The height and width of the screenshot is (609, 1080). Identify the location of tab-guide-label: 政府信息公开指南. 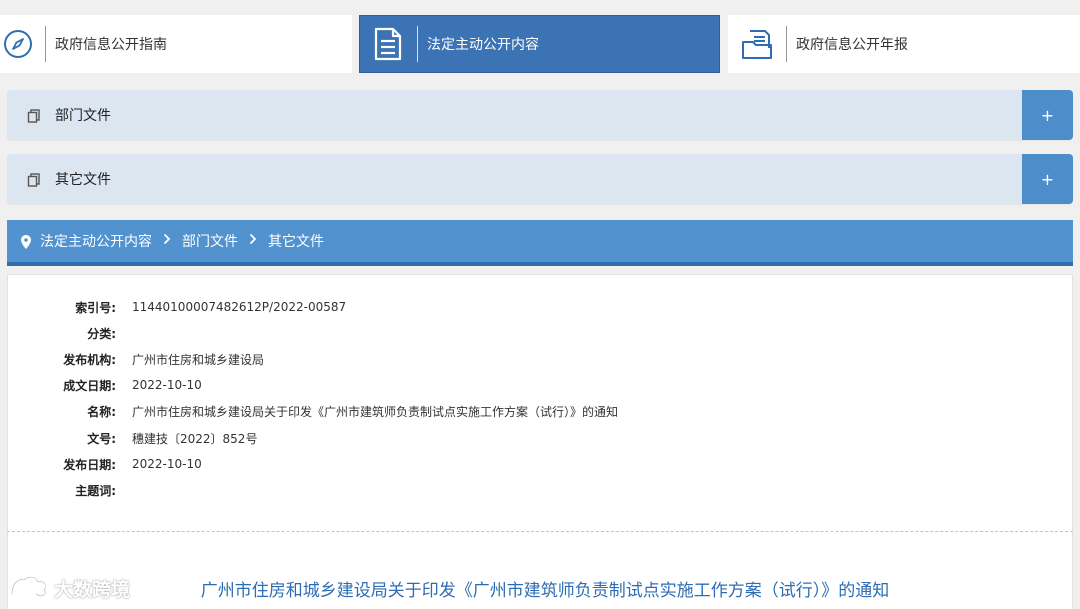
(111, 45).